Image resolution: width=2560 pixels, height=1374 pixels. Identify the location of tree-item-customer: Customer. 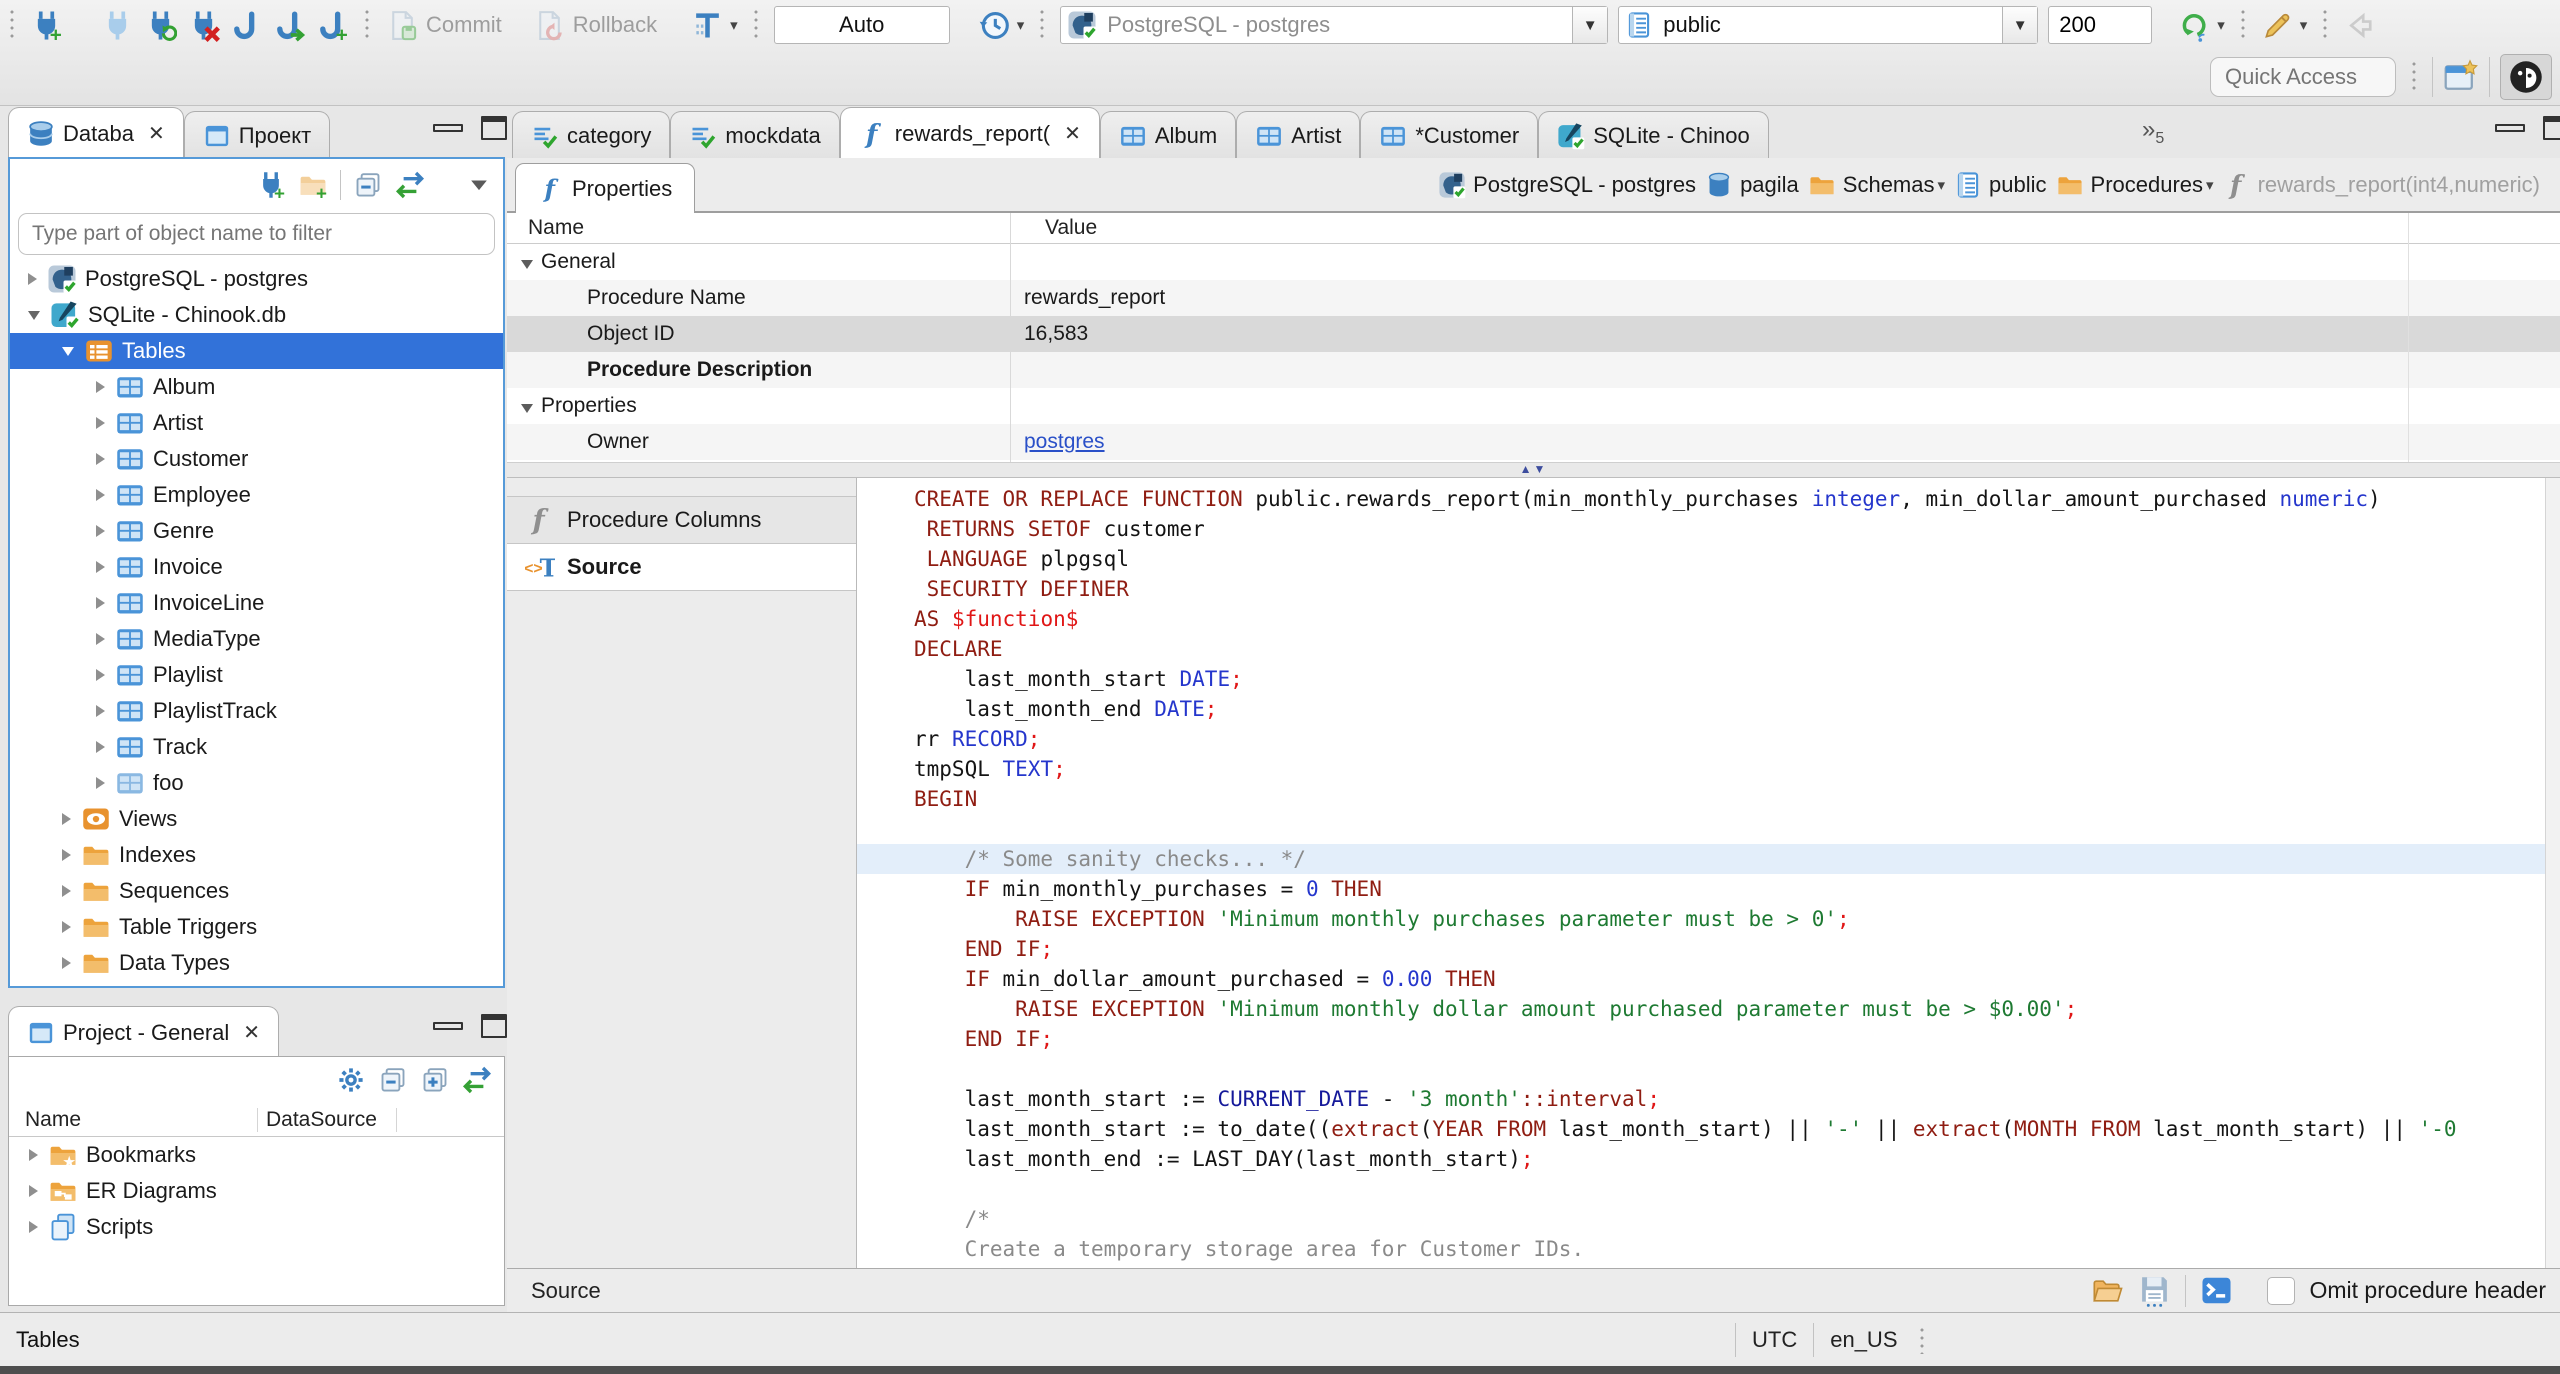
(256, 459).